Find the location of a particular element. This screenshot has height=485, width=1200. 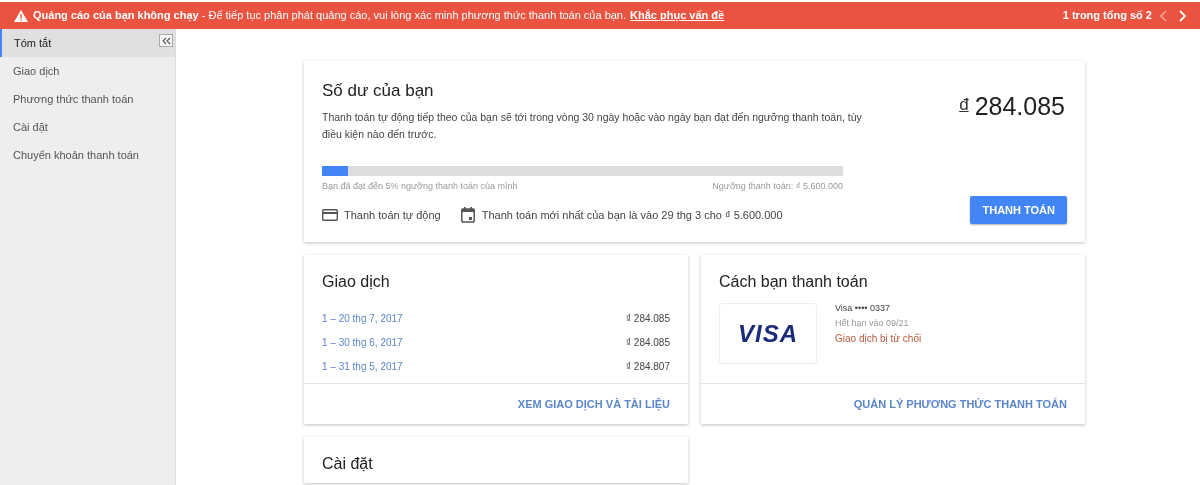

sidebar-item: Chuyển khoản thanh toán is located at coordinates (87, 155).